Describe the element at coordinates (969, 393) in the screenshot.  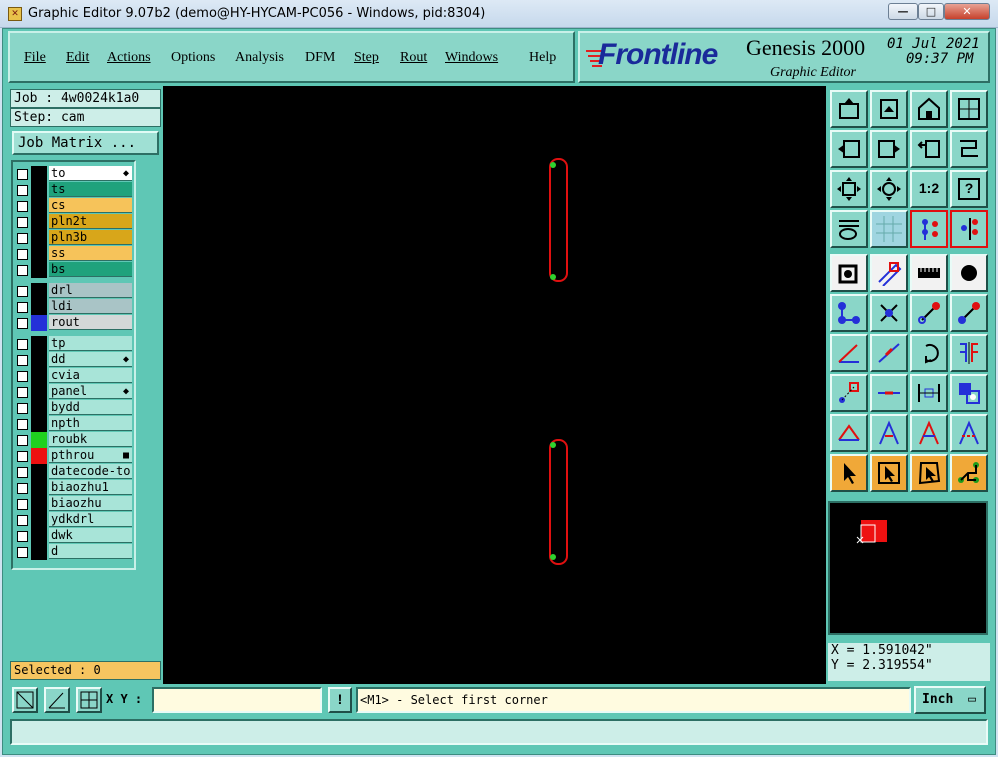
I see `copy-shape-icon` at that location.